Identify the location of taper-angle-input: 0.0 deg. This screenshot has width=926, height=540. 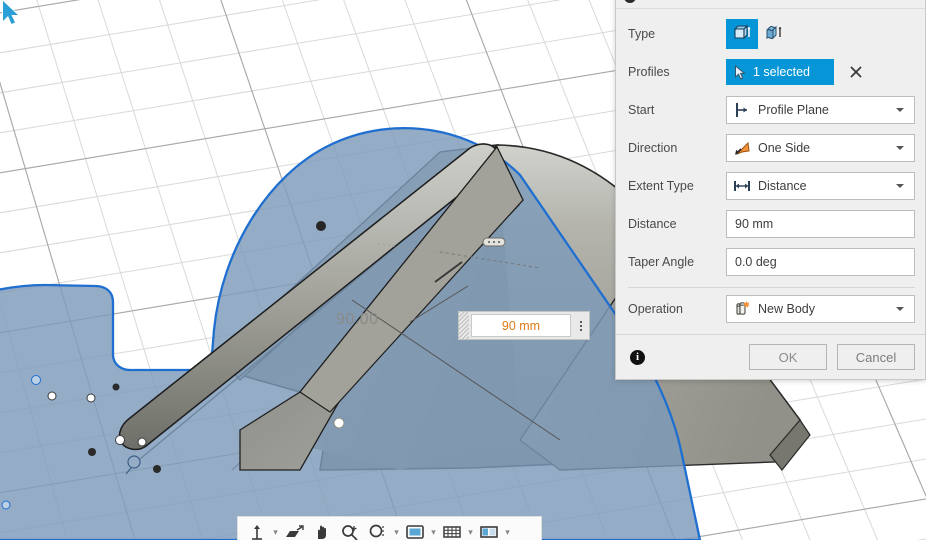
(820, 262).